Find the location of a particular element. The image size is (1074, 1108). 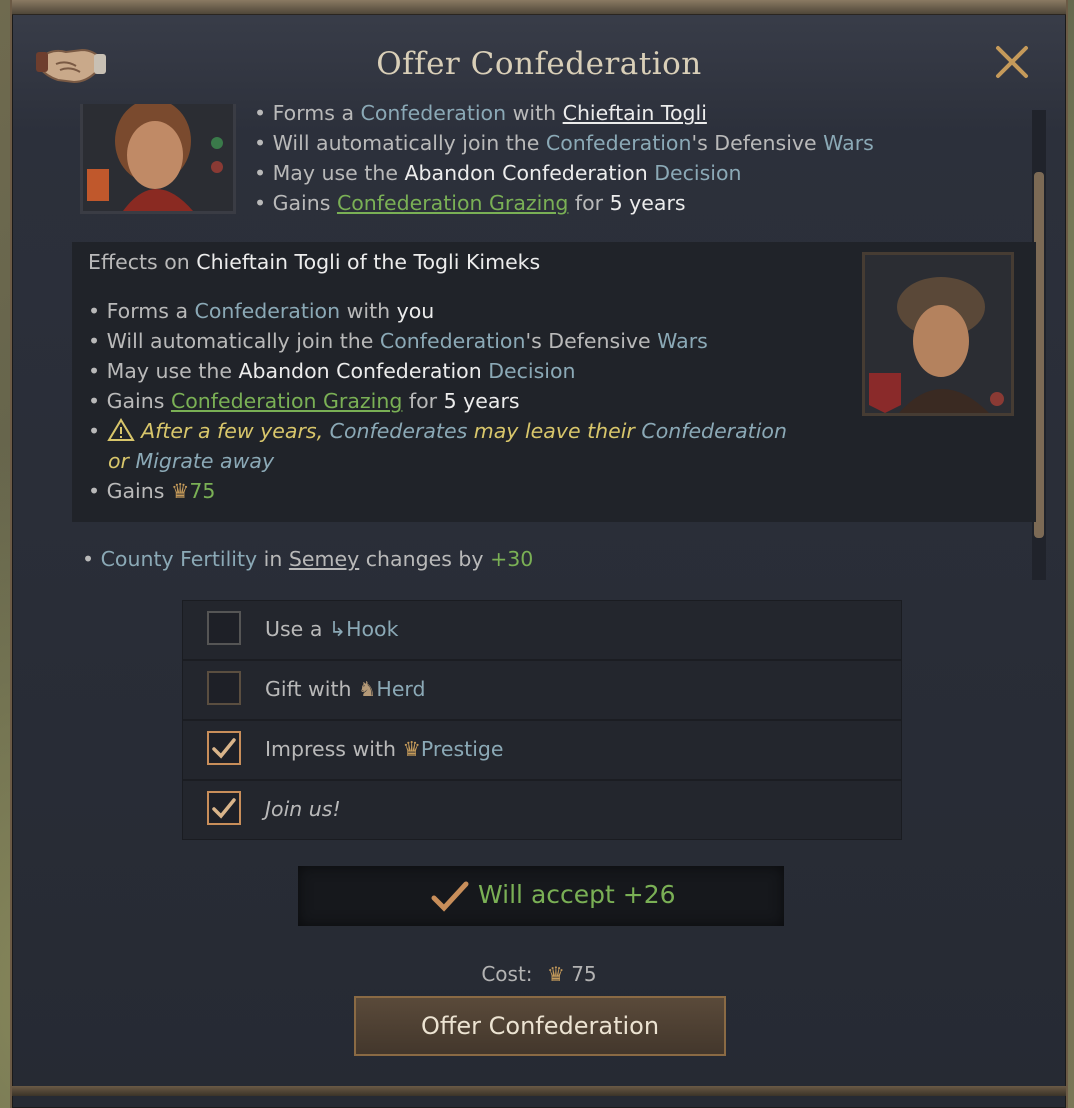

join-us-checkbox is located at coordinates (224, 808).